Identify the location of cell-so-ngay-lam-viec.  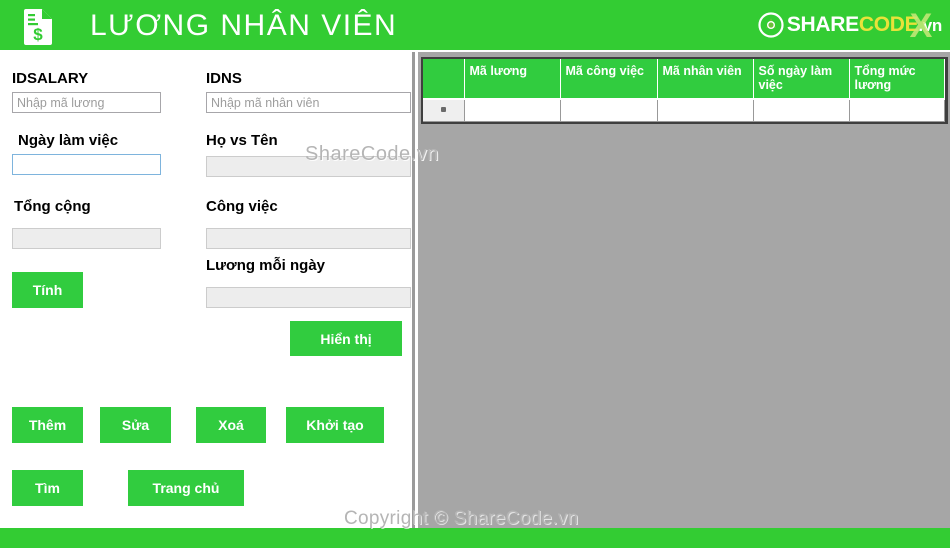
(801, 110).